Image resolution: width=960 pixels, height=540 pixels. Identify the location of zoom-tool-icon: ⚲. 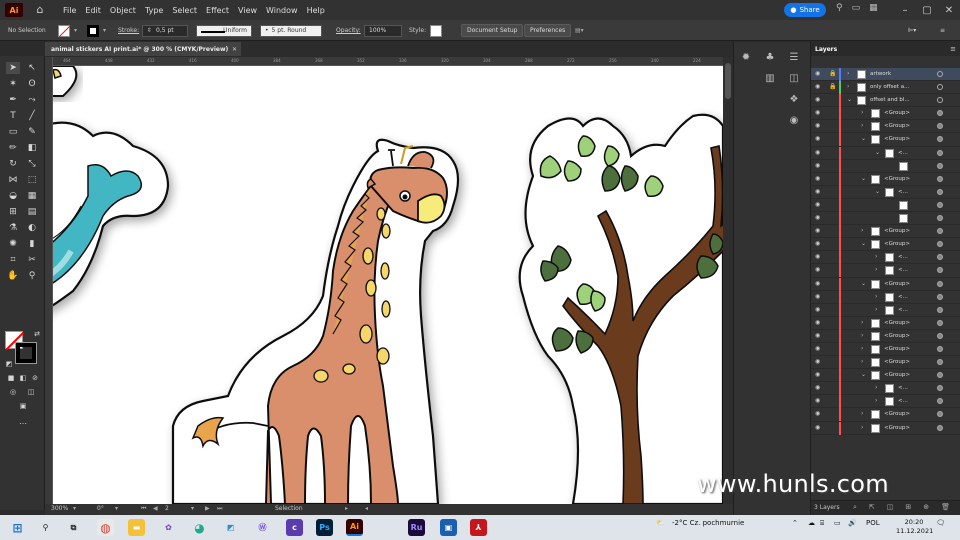
(32, 276).